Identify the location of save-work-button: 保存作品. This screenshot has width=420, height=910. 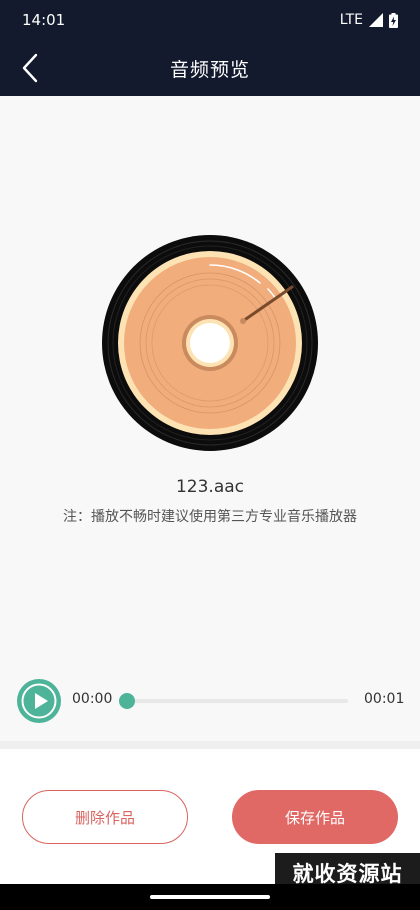
(315, 817).